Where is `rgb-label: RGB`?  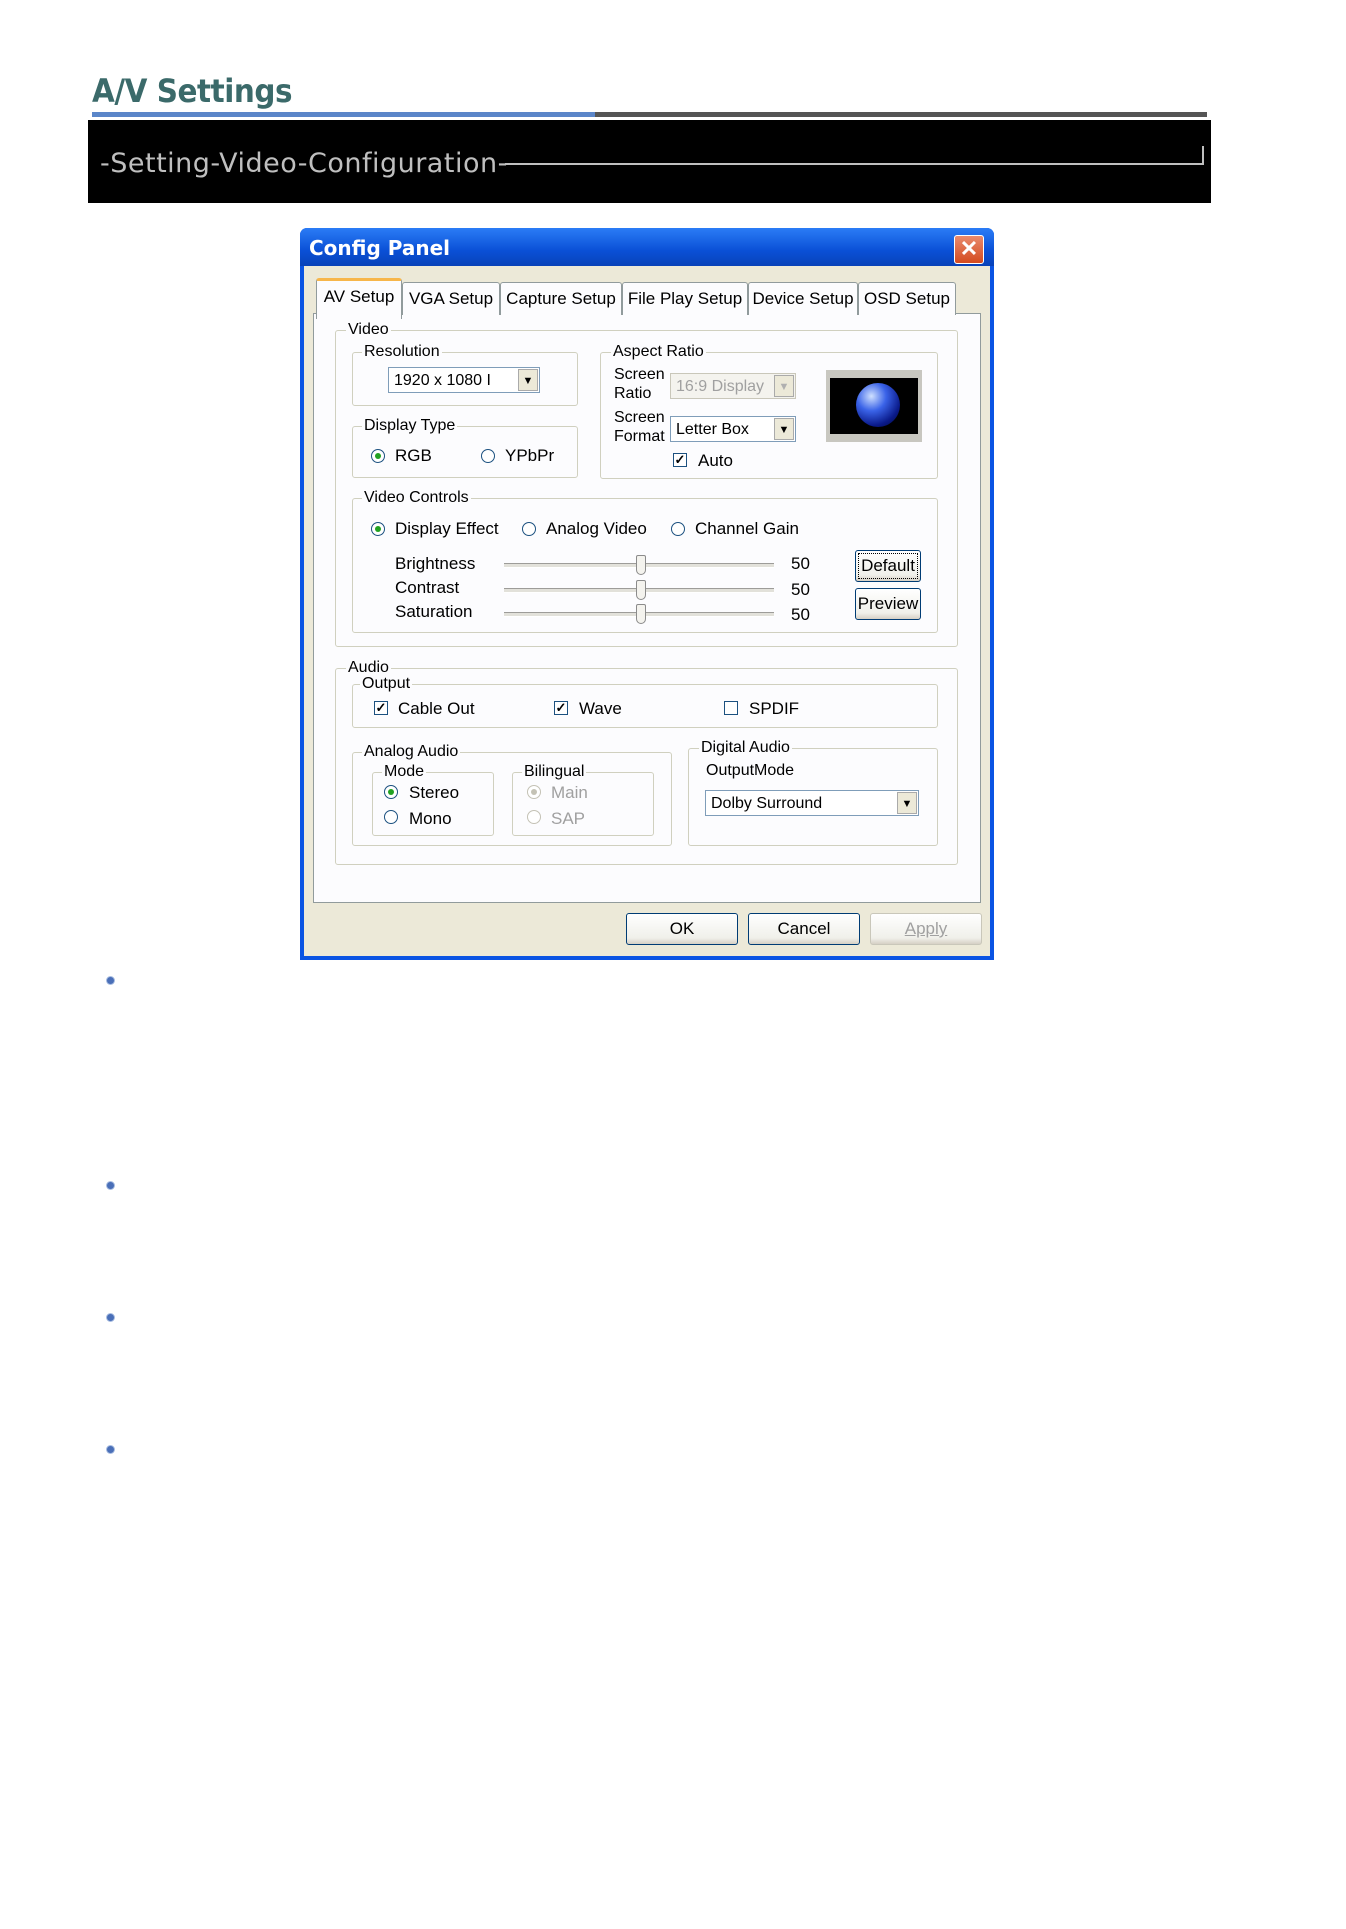 rgb-label: RGB is located at coordinates (413, 455).